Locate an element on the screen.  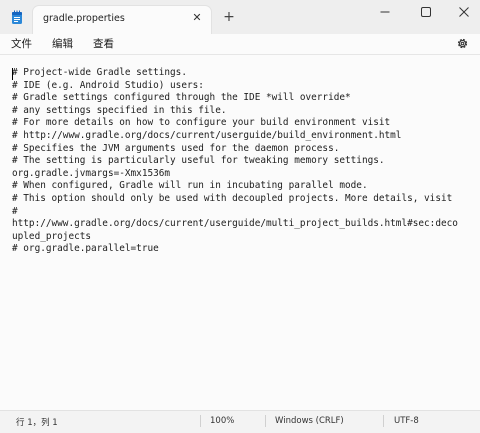
notepad-icon is located at coordinates (17, 17).